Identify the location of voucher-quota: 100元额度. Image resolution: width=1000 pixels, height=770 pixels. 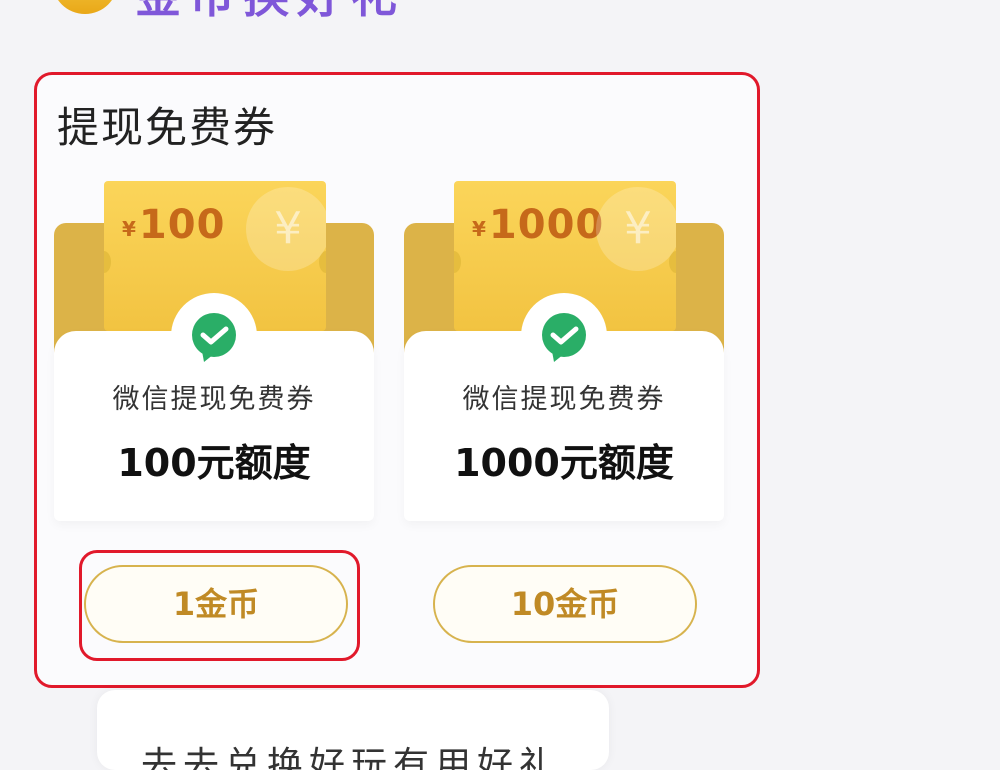
(214, 463).